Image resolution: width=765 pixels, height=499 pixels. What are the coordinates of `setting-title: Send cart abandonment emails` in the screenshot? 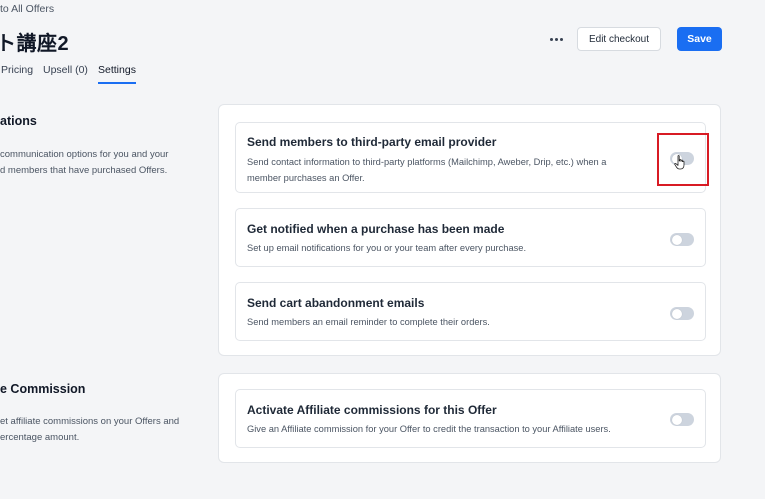 It's located at (336, 303).